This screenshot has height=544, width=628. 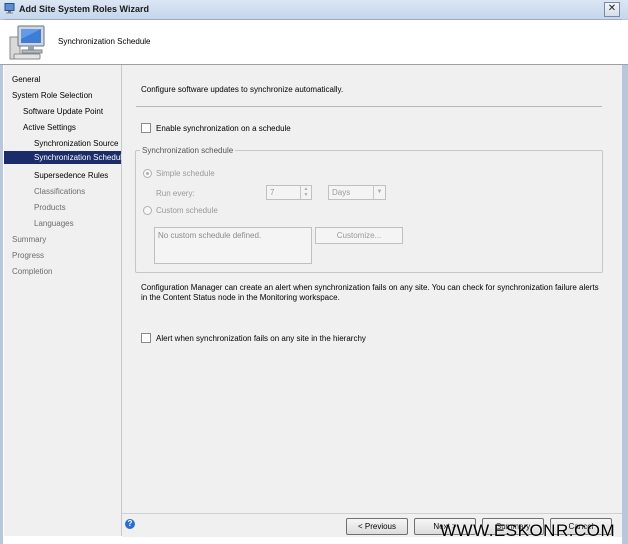 What do you see at coordinates (223, 128) in the screenshot?
I see `enable-sync-label: Enable synchronization on a schedule` at bounding box center [223, 128].